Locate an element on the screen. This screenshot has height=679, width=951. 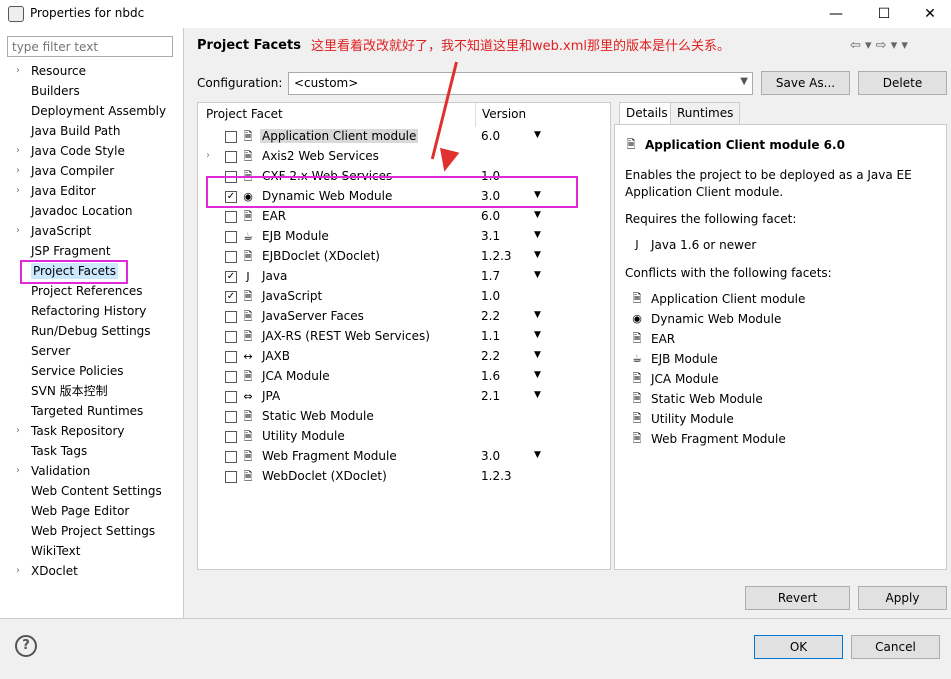
revert-button: Revert is located at coordinates (797, 598).